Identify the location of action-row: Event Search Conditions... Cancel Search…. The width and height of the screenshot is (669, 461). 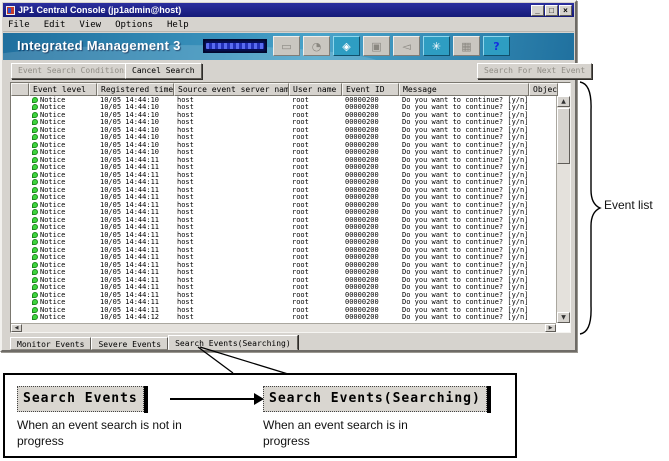
(298, 71).